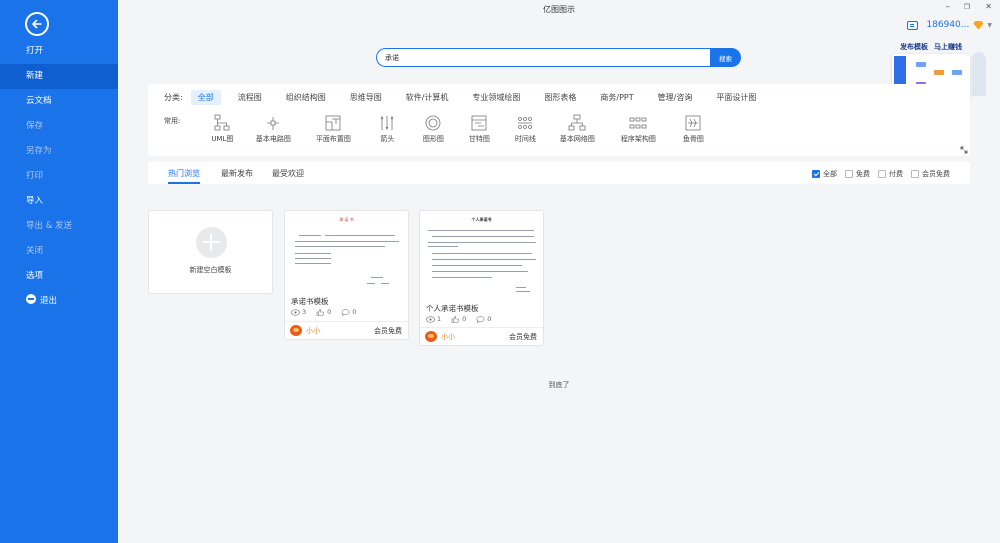 This screenshot has height=543, width=1000. What do you see at coordinates (433, 139) in the screenshot?
I see `tool-shape-label: 图形图` at bounding box center [433, 139].